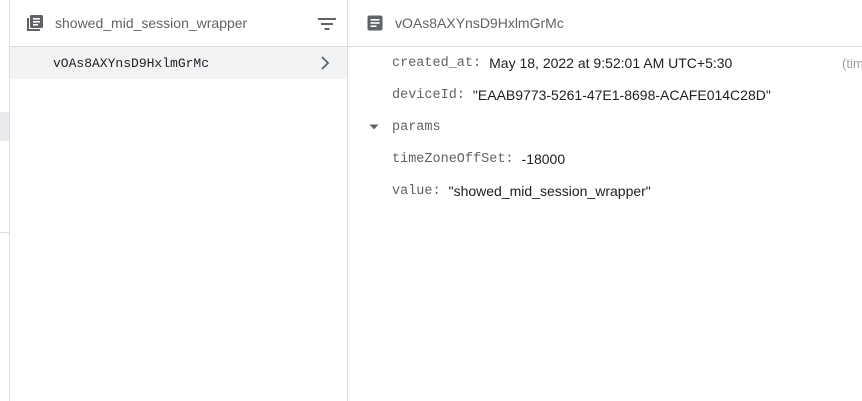 This screenshot has height=401, width=862. What do you see at coordinates (416, 191) in the screenshot?
I see `field-key: value:` at bounding box center [416, 191].